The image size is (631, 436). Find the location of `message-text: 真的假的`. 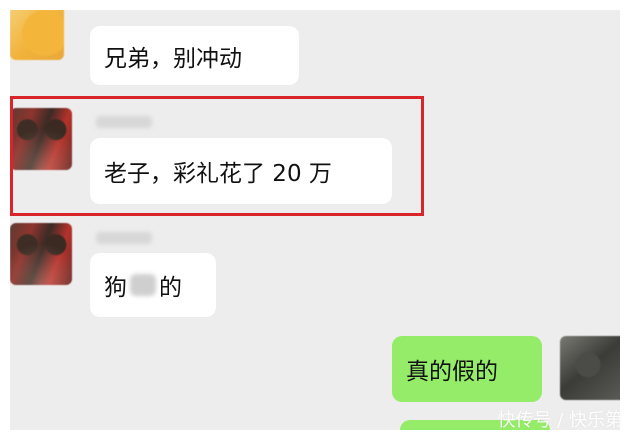

message-text: 真的假的 is located at coordinates (452, 372).